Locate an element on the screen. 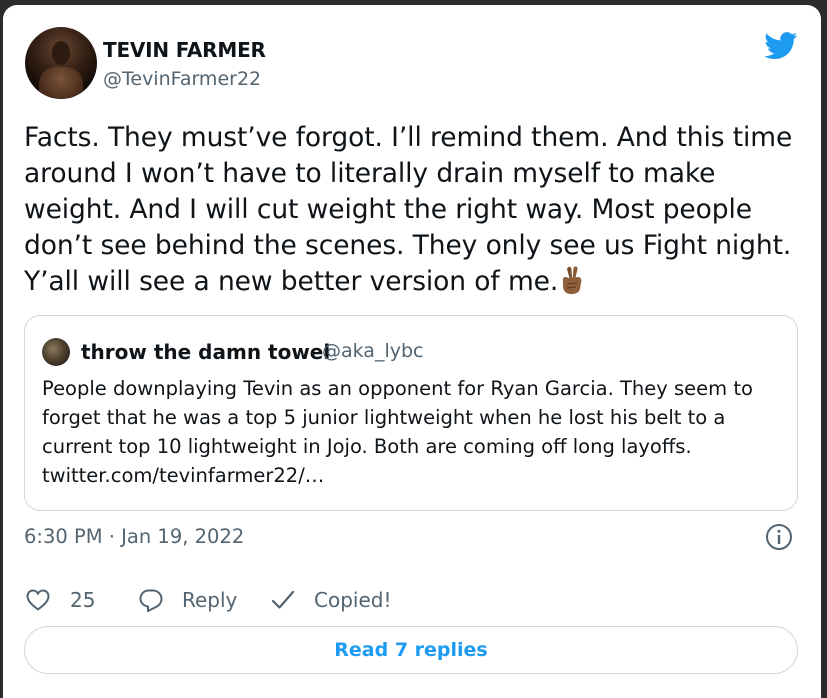 This screenshot has height=698, width=827. crossed-fingers-emoji is located at coordinates (572, 280).